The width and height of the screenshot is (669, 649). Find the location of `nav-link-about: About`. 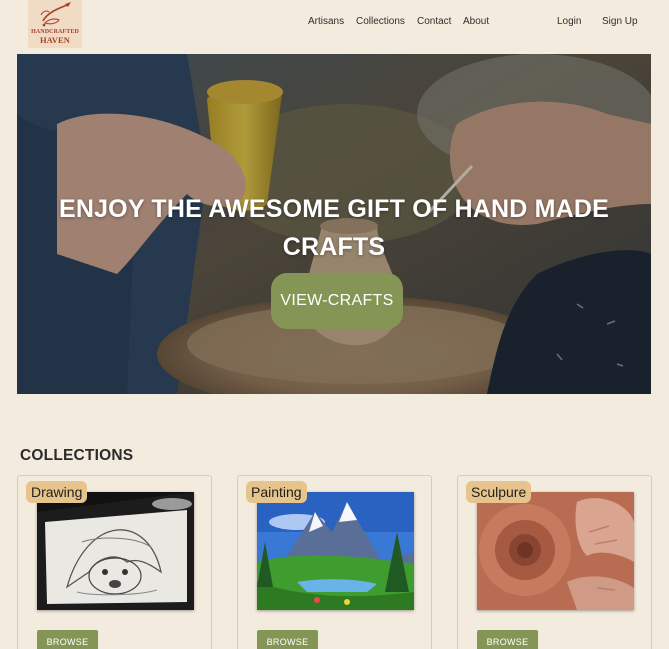

nav-link-about: About is located at coordinates (476, 21).